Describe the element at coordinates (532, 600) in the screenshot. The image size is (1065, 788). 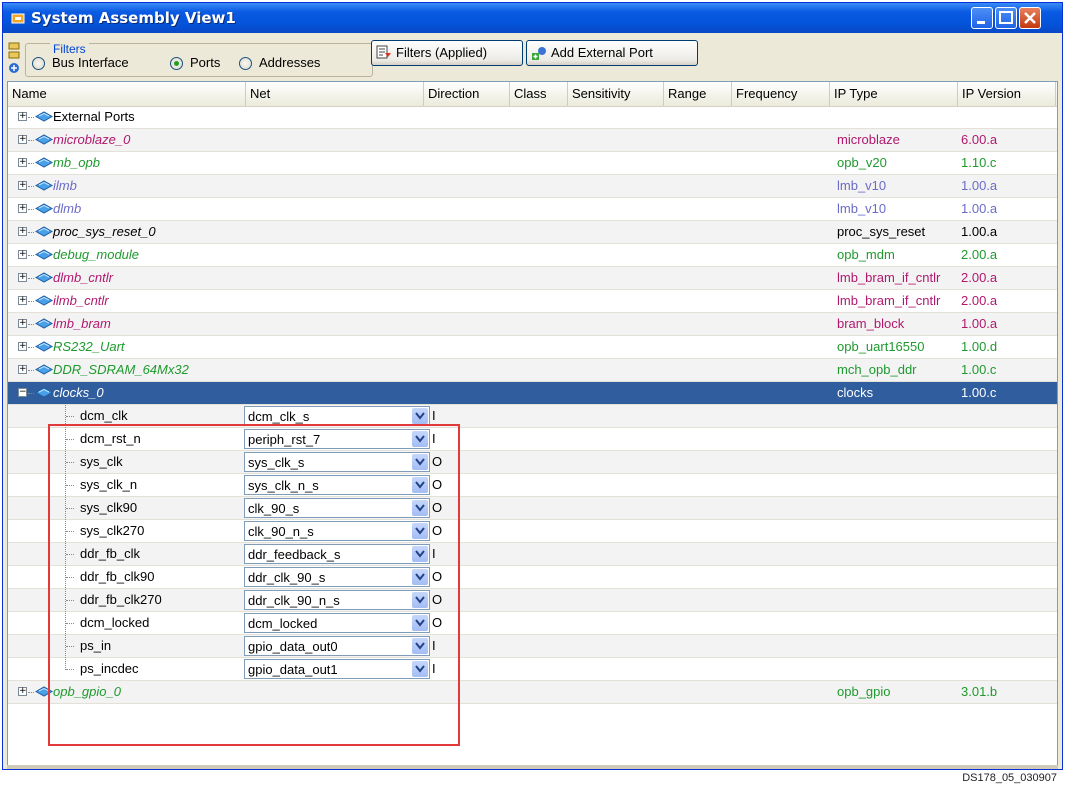
I see `port-row: ddr_fb_clk270 ddr_clk_90_n_s O` at that location.